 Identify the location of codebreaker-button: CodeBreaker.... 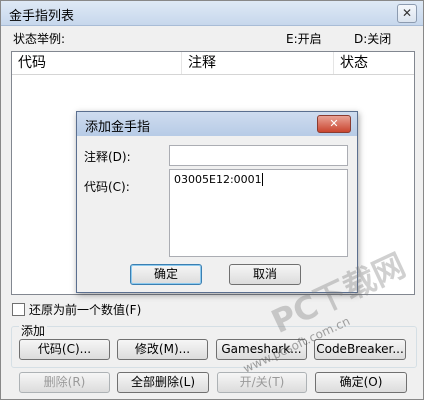
(360, 349).